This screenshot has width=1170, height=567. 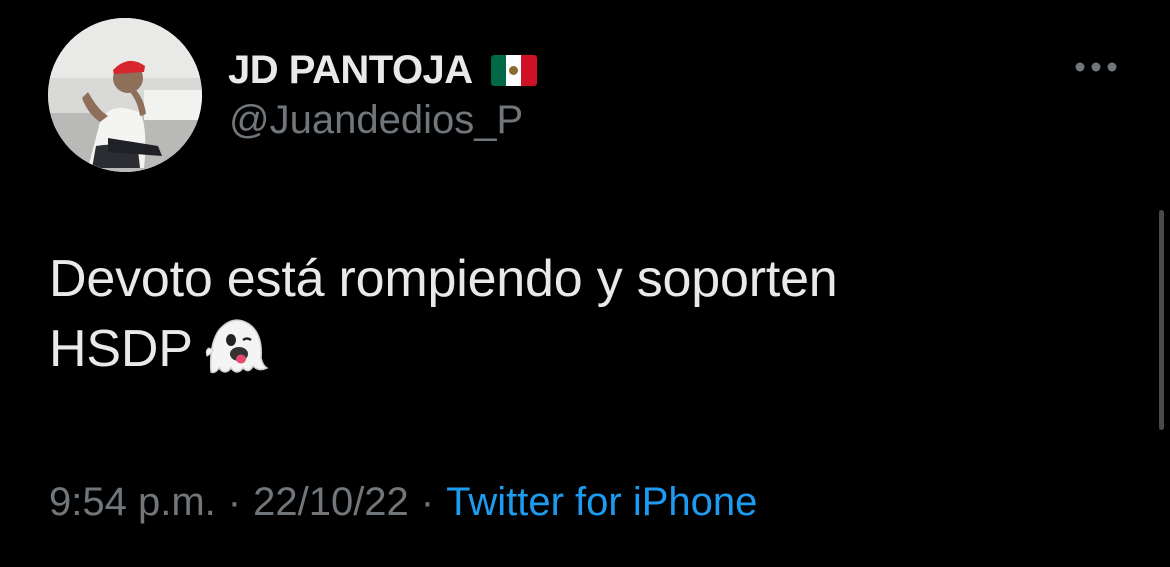 What do you see at coordinates (331, 502) in the screenshot?
I see `tweet-date: 22/10/22` at bounding box center [331, 502].